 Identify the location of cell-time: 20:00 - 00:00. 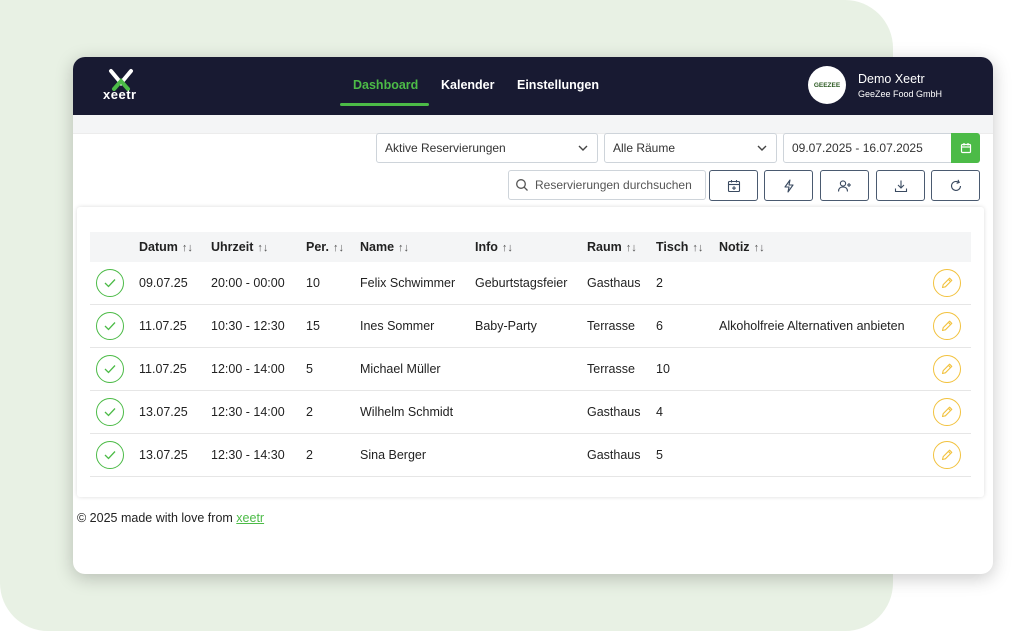
(258, 283).